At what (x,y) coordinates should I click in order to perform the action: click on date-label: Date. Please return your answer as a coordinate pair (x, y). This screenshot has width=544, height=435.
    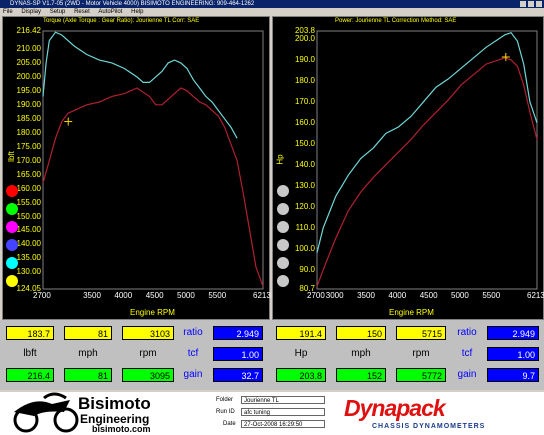
    Looking at the image, I should click on (229, 424).